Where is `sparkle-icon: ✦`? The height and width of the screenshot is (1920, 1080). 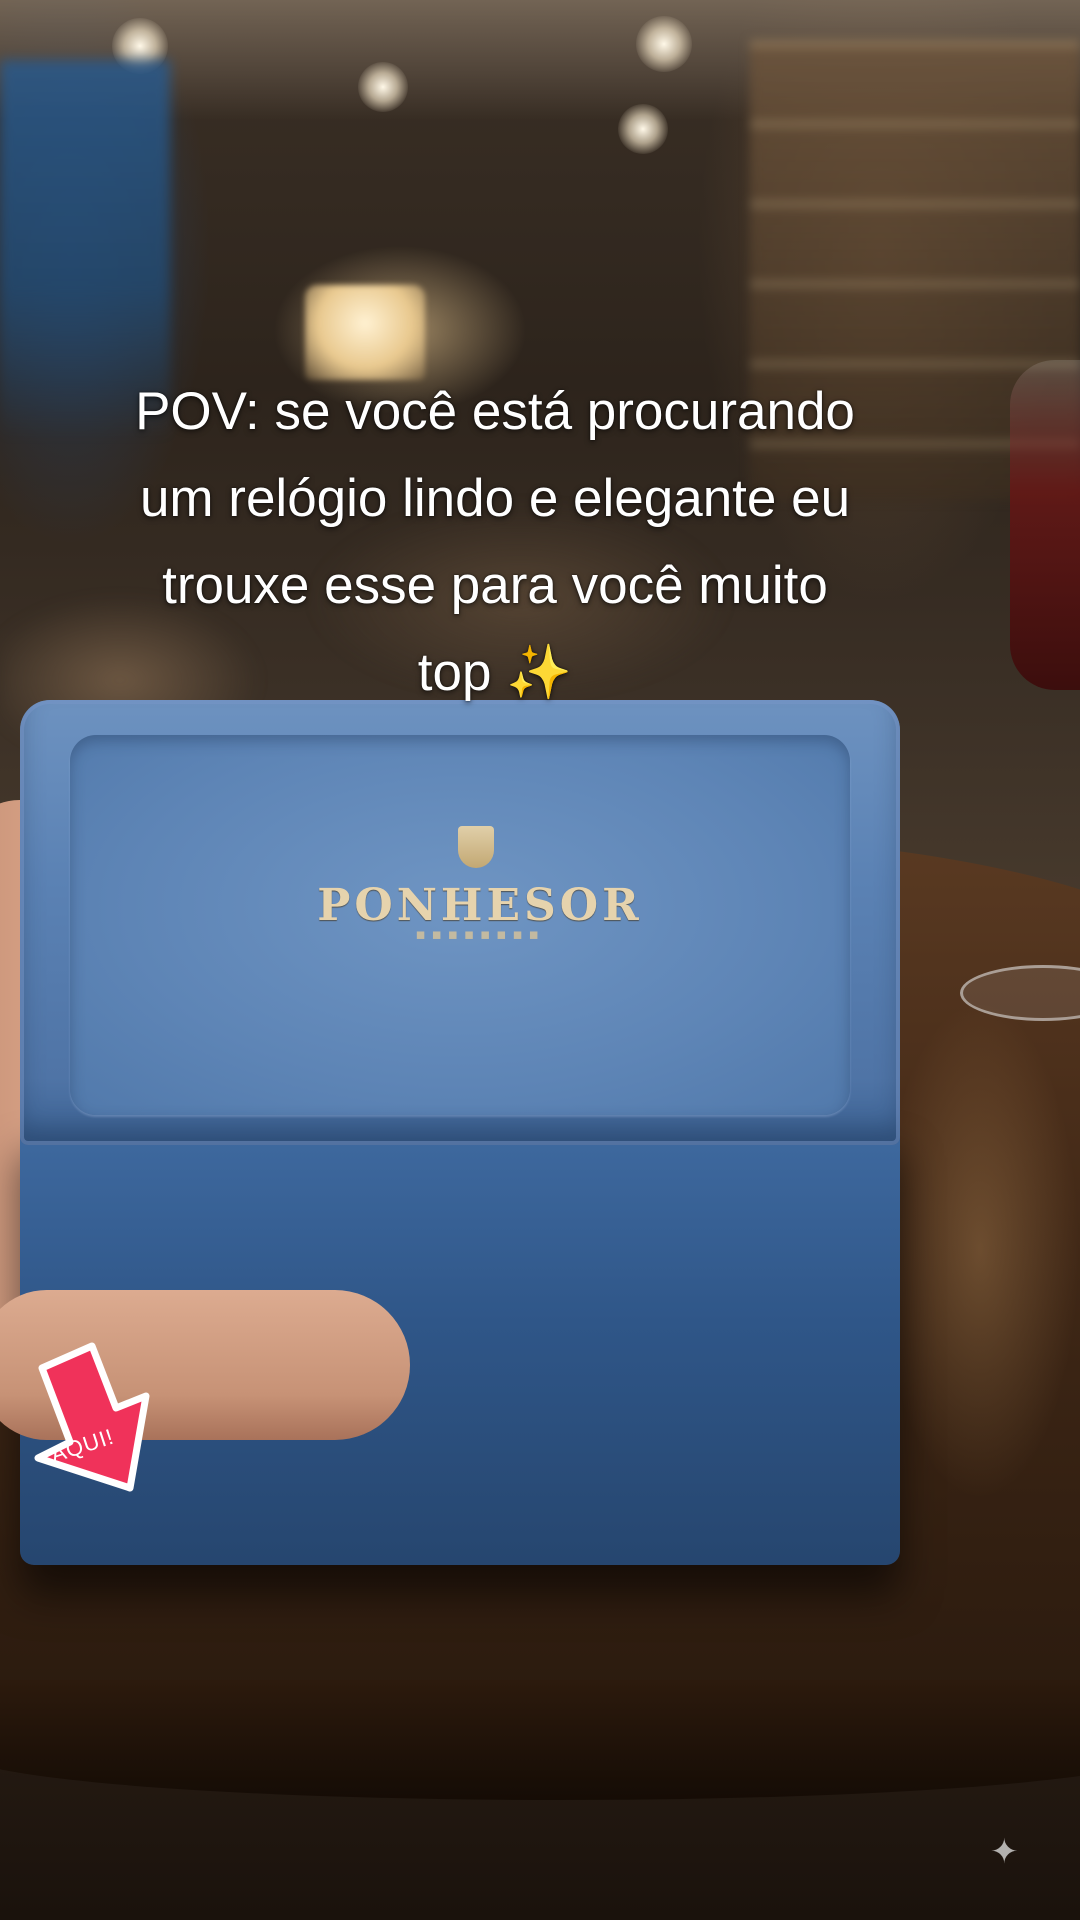
sparkle-icon: ✦ is located at coordinates (1004, 1852).